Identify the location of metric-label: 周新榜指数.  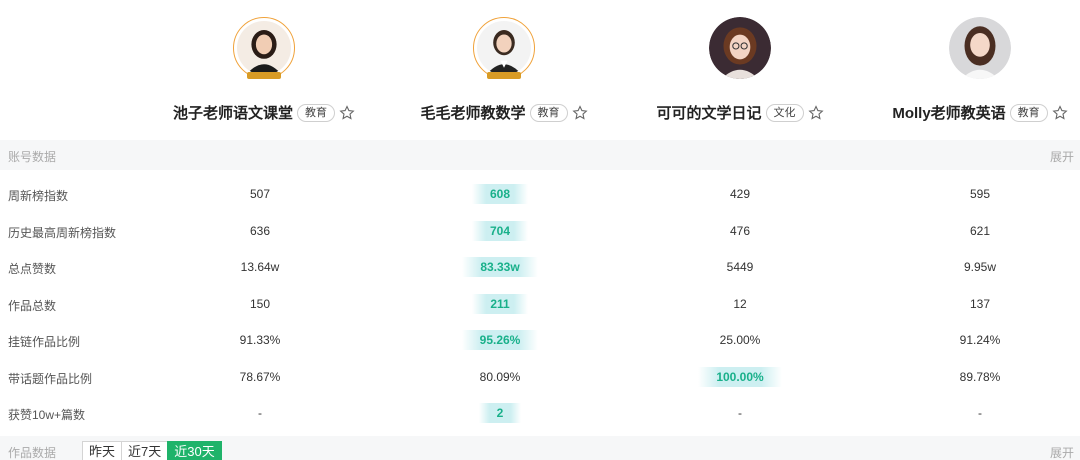
(38, 196).